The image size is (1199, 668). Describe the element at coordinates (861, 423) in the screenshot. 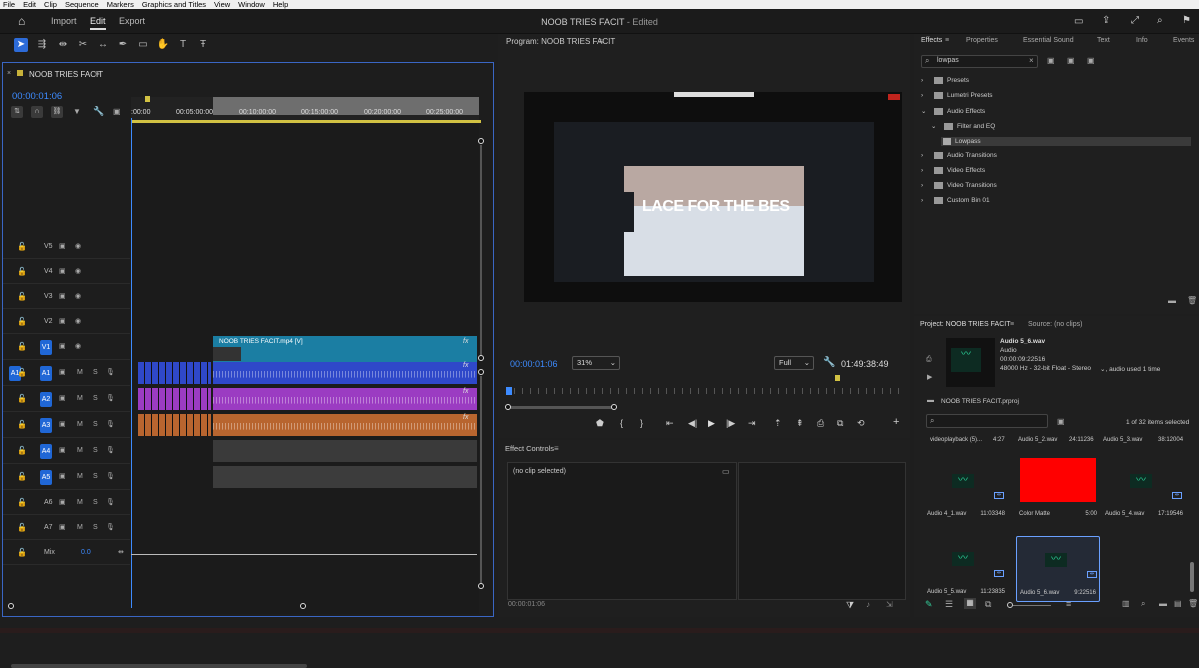

I see `vr-icon: ⟲` at that location.